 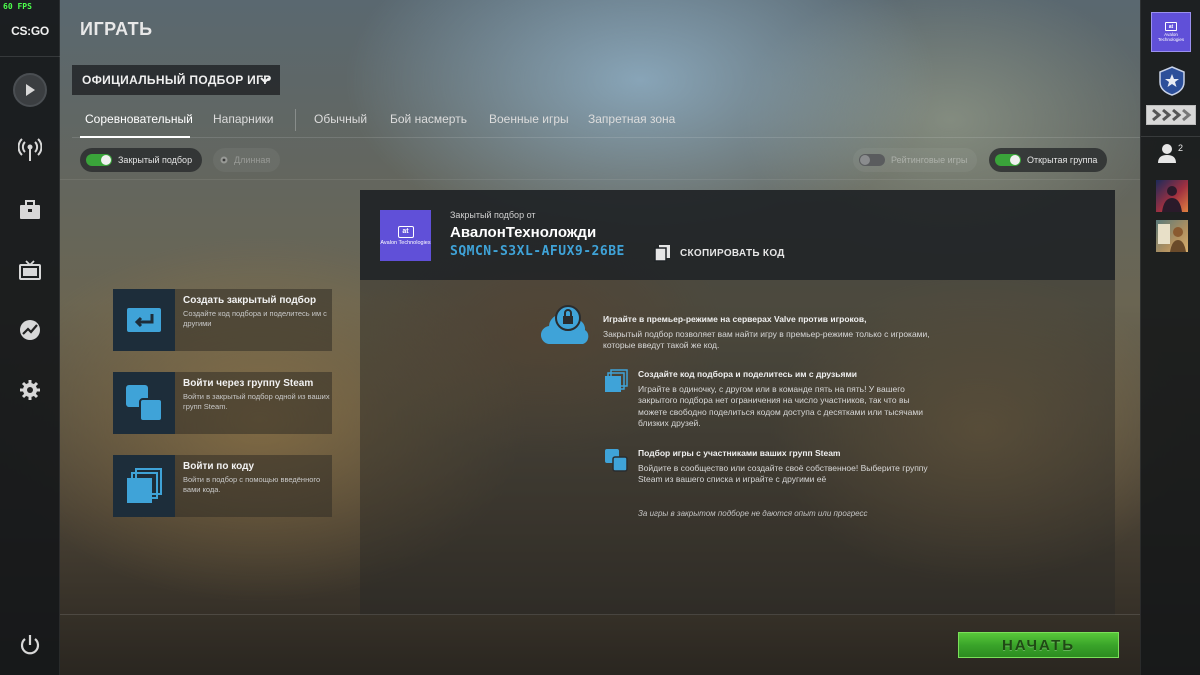 What do you see at coordinates (243, 119) in the screenshot?
I see `tab-wingman: Напарники` at bounding box center [243, 119].